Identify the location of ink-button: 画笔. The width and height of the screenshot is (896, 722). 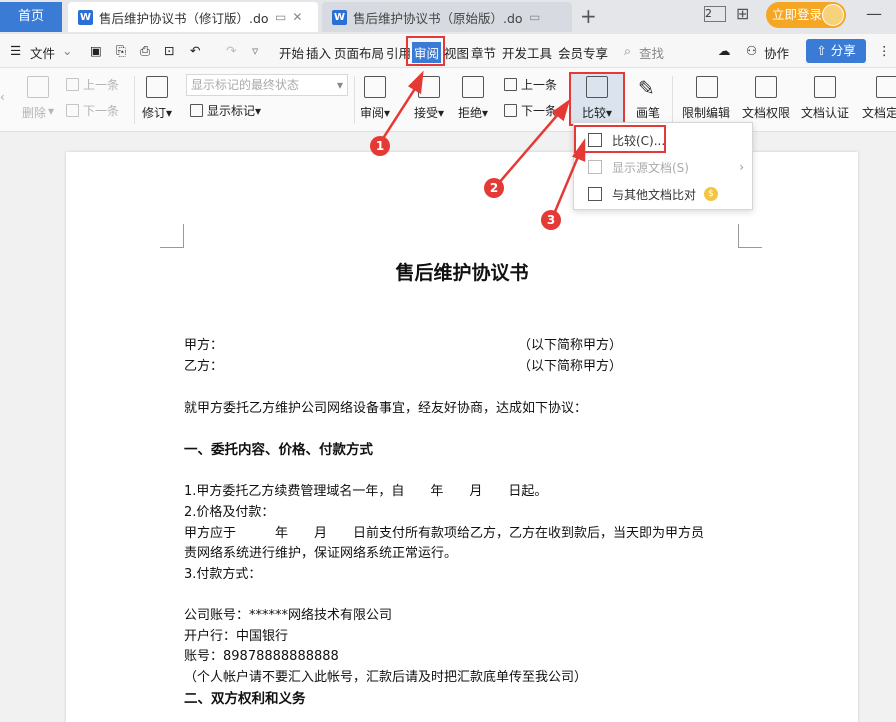
(648, 112).